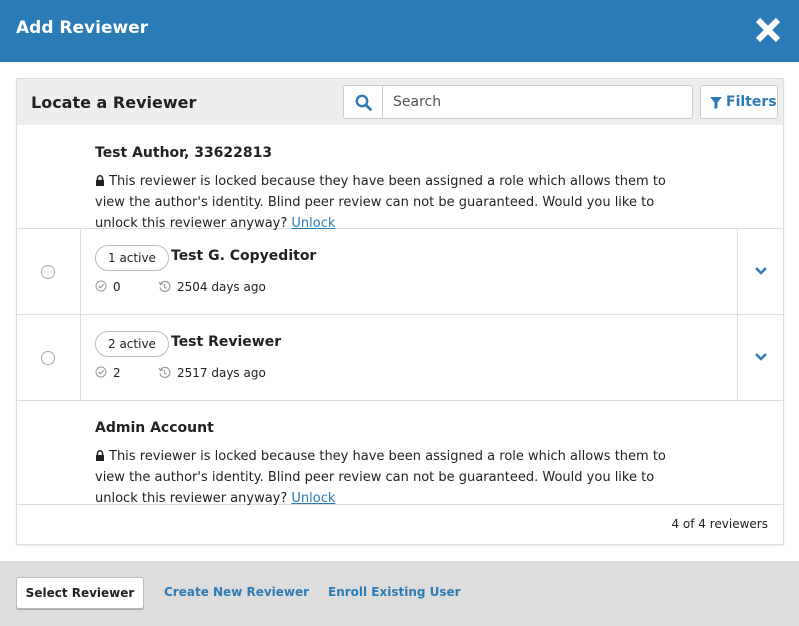  I want to click on reviewer-count: 4 of 4 reviewers, so click(719, 524).